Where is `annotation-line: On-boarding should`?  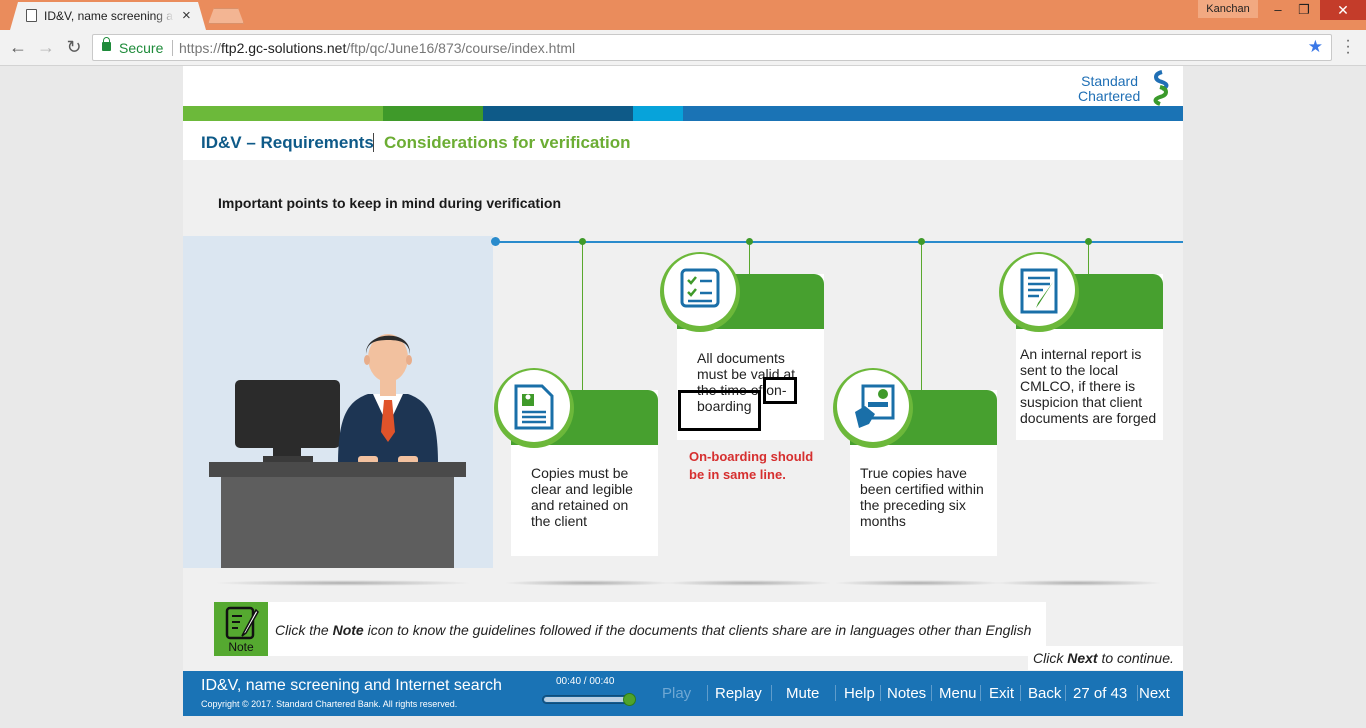 annotation-line: On-boarding should is located at coordinates (751, 456).